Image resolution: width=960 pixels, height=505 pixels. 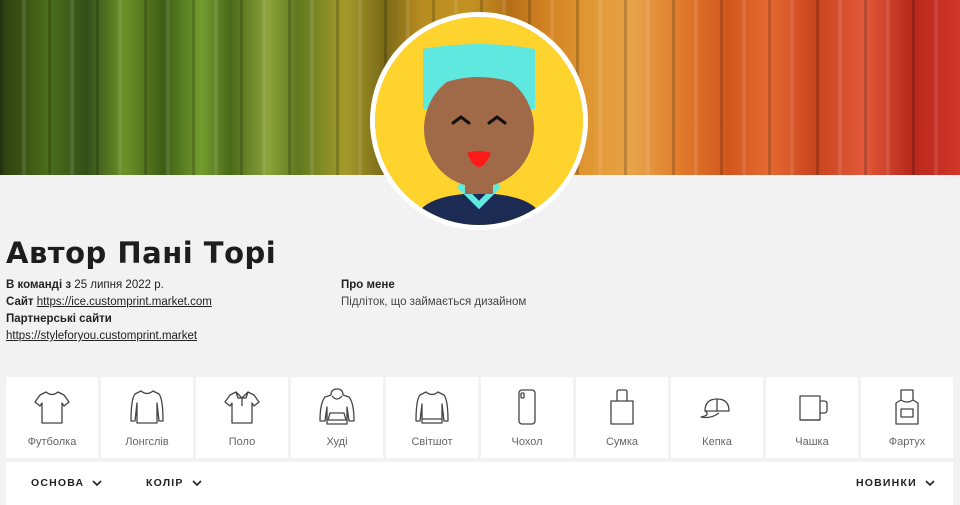 What do you see at coordinates (39, 285) in the screenshot?
I see `joined-label: В команді з` at bounding box center [39, 285].